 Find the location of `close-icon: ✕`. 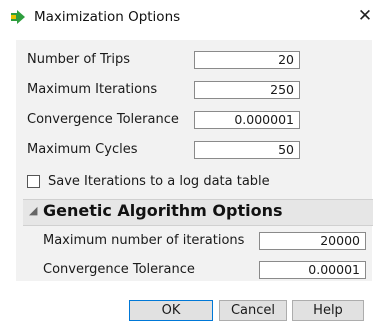

close-icon: ✕ is located at coordinates (365, 16).